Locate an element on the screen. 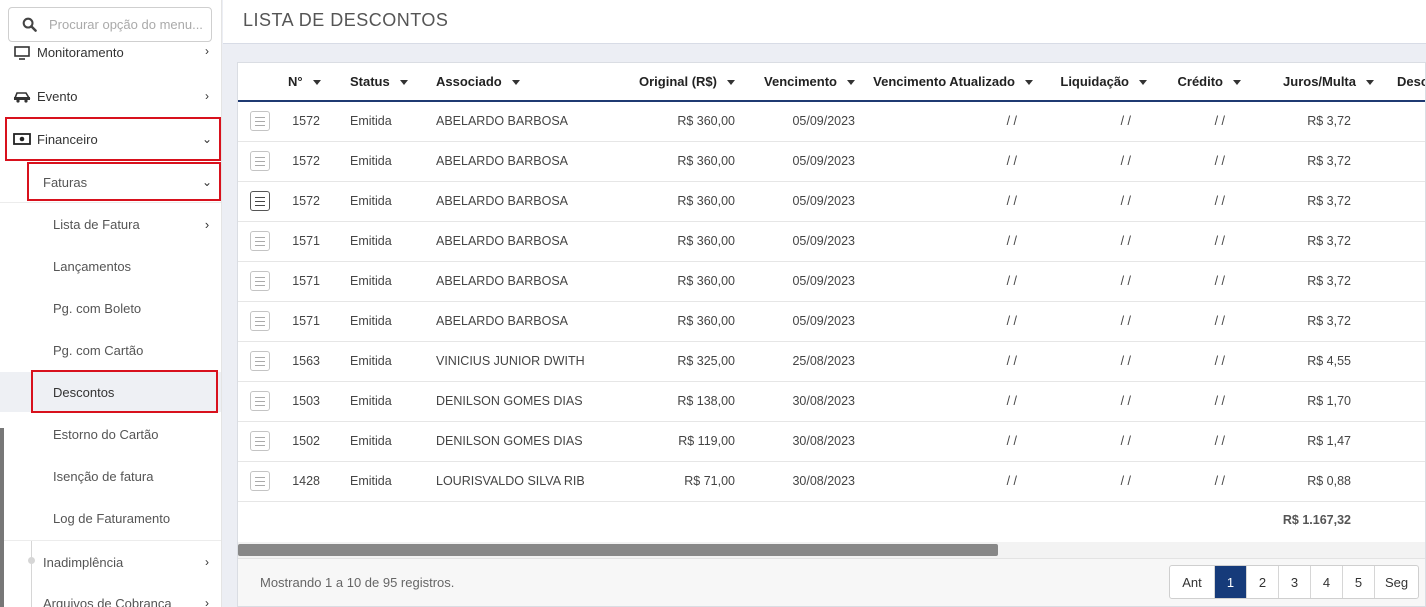 The width and height of the screenshot is (1426, 607). col-credito: Crédito is located at coordinates (1200, 82).